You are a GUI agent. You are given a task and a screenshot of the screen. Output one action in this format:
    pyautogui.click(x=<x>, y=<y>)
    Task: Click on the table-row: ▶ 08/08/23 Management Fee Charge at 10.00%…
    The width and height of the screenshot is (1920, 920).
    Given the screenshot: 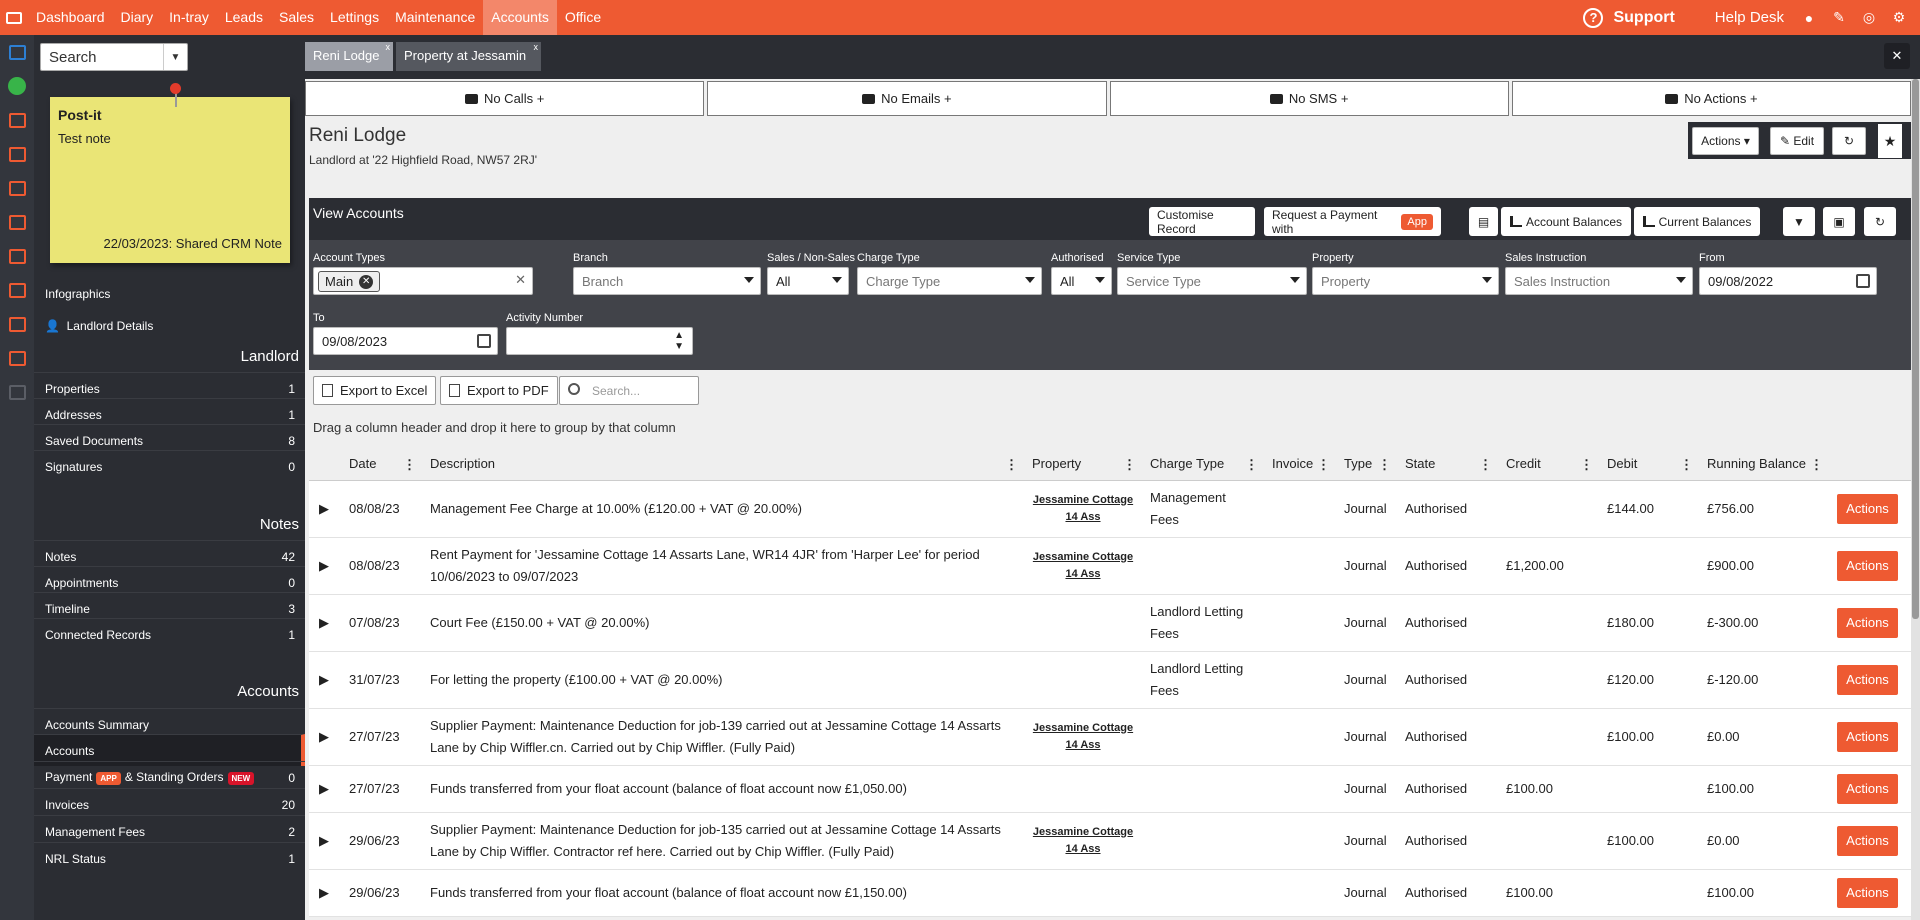 What is the action you would take?
    pyautogui.click(x=1110, y=509)
    